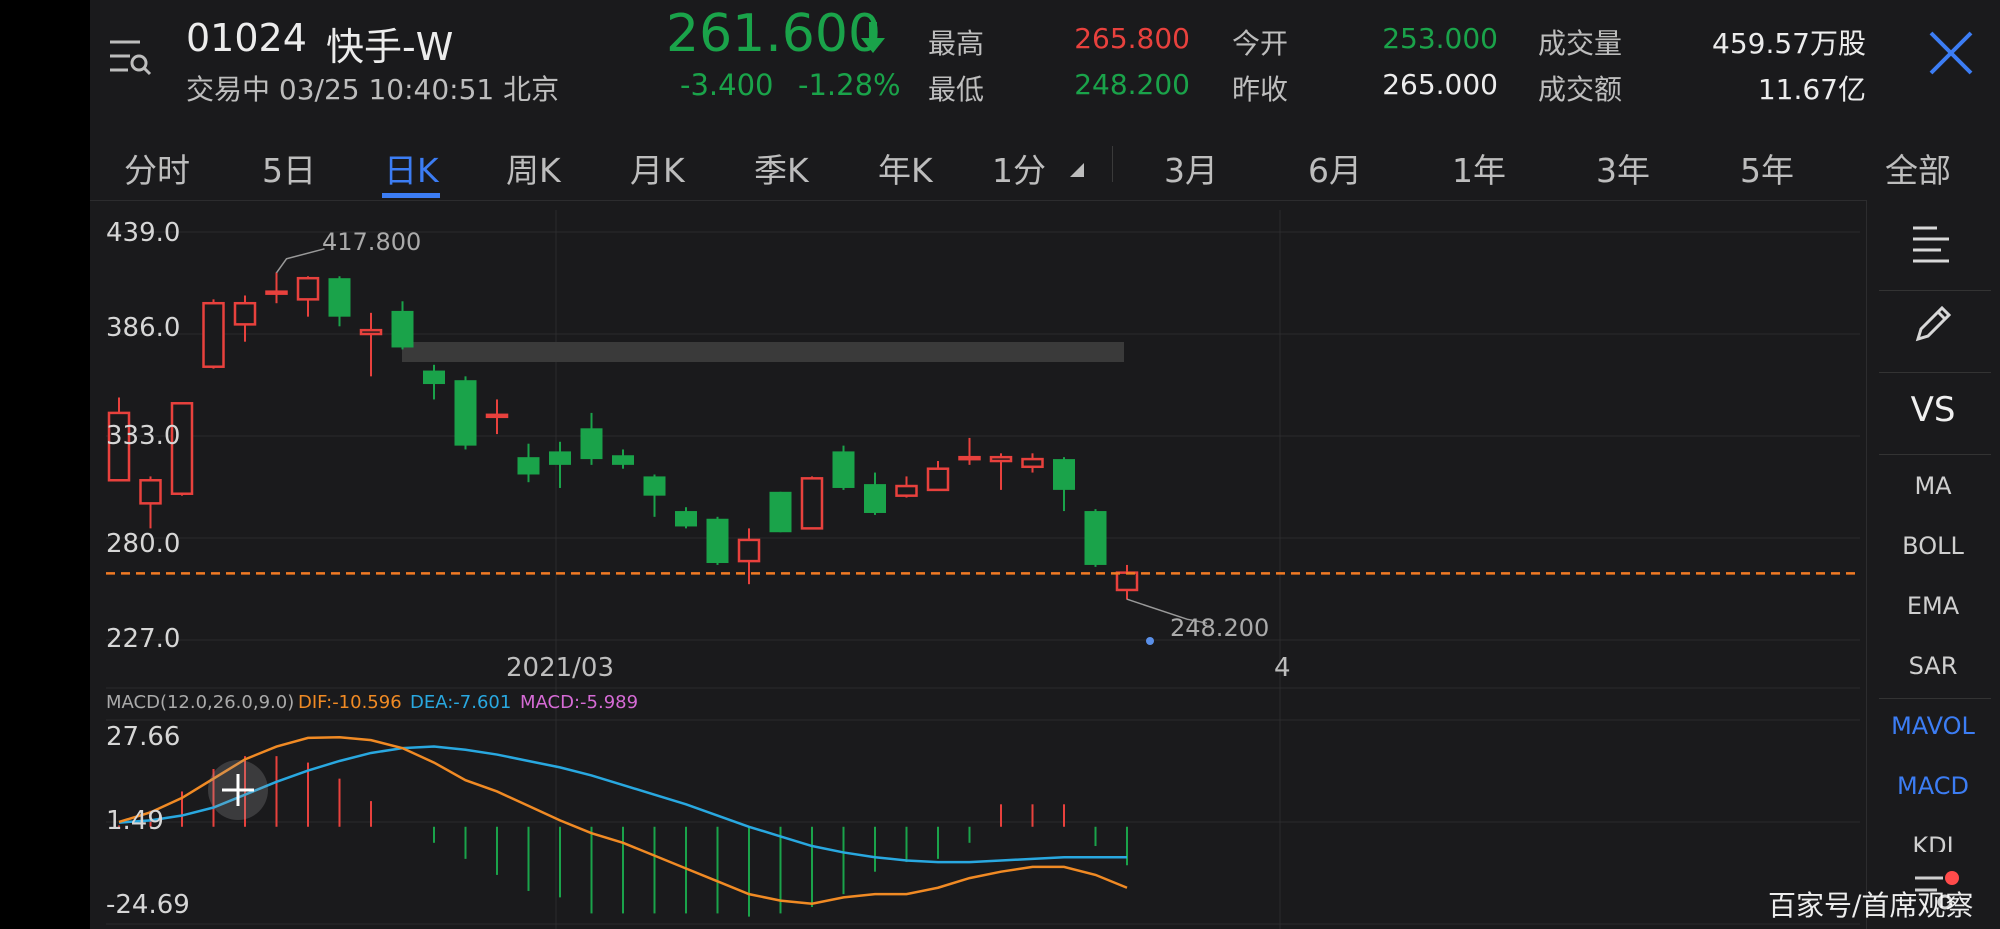 The height and width of the screenshot is (929, 2000). I want to click on min-price-label: 248.200, so click(1220, 628).